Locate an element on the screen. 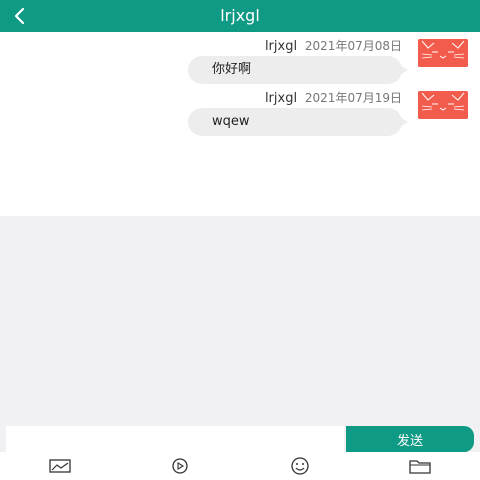 The width and height of the screenshot is (480, 480). send-button: 发送 is located at coordinates (410, 439).